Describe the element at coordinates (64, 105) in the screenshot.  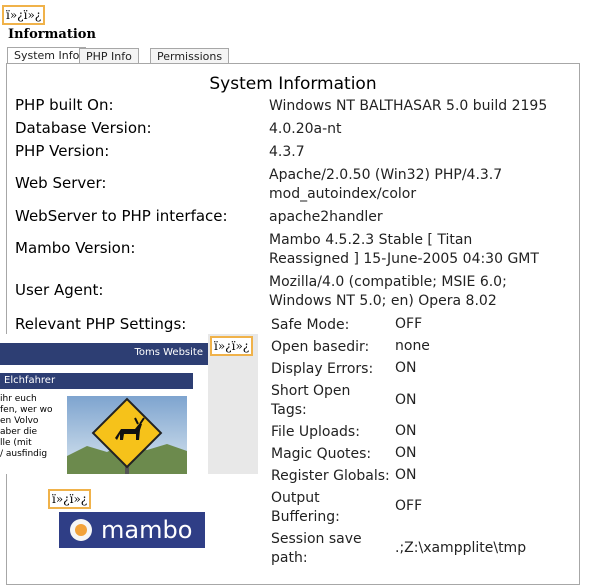
I see `label-php-built-on: PHP built On:` at that location.